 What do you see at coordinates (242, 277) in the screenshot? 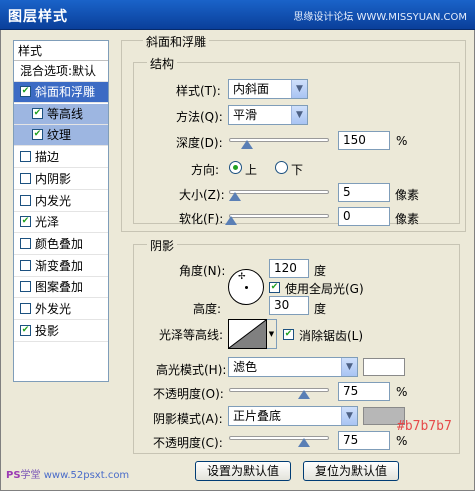
I see `crosshair-icon: ✢` at bounding box center [242, 277].